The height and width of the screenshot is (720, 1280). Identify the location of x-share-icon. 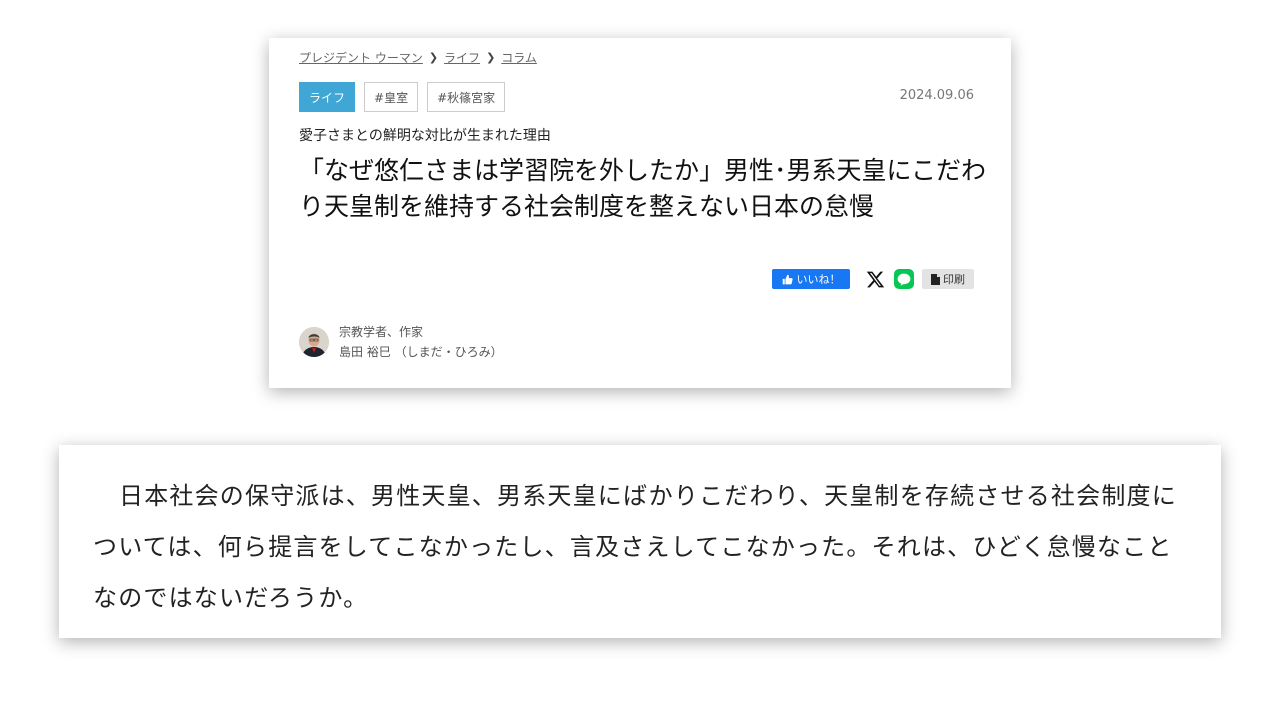
(875, 279).